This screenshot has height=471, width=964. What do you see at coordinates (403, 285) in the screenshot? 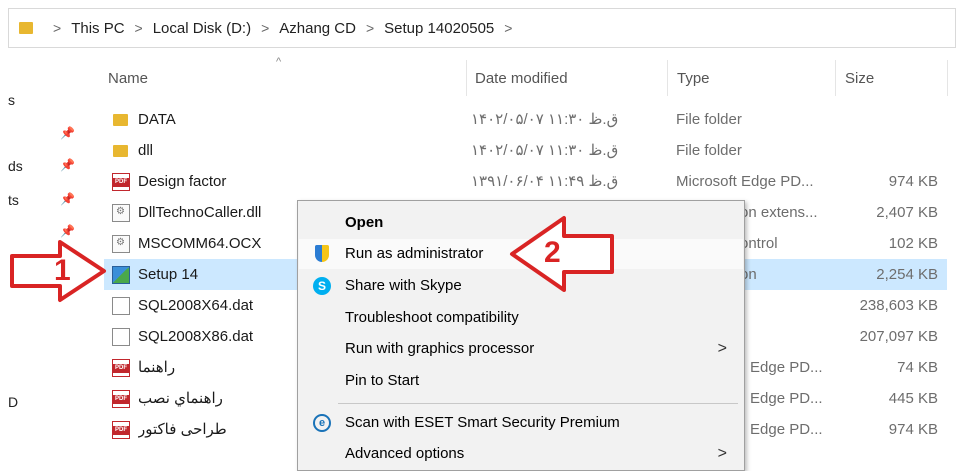
I see `menu-item-label: Share with Skype` at bounding box center [403, 285].